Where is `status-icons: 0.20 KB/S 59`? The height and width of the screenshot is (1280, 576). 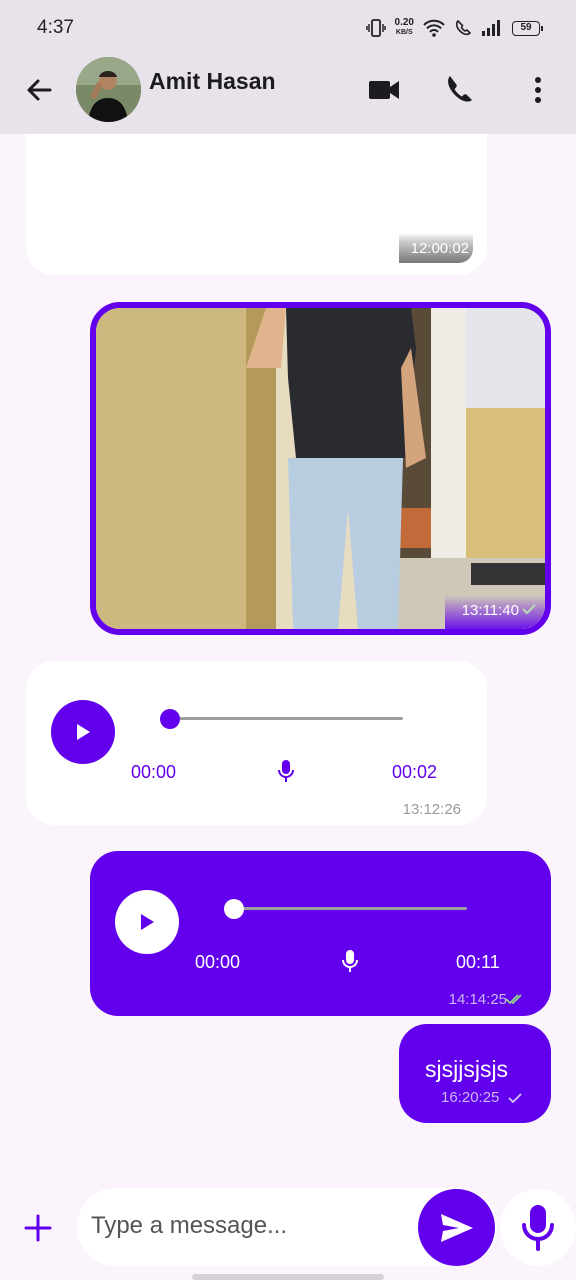
status-icons: 0.20 KB/S 59 is located at coordinates (454, 28).